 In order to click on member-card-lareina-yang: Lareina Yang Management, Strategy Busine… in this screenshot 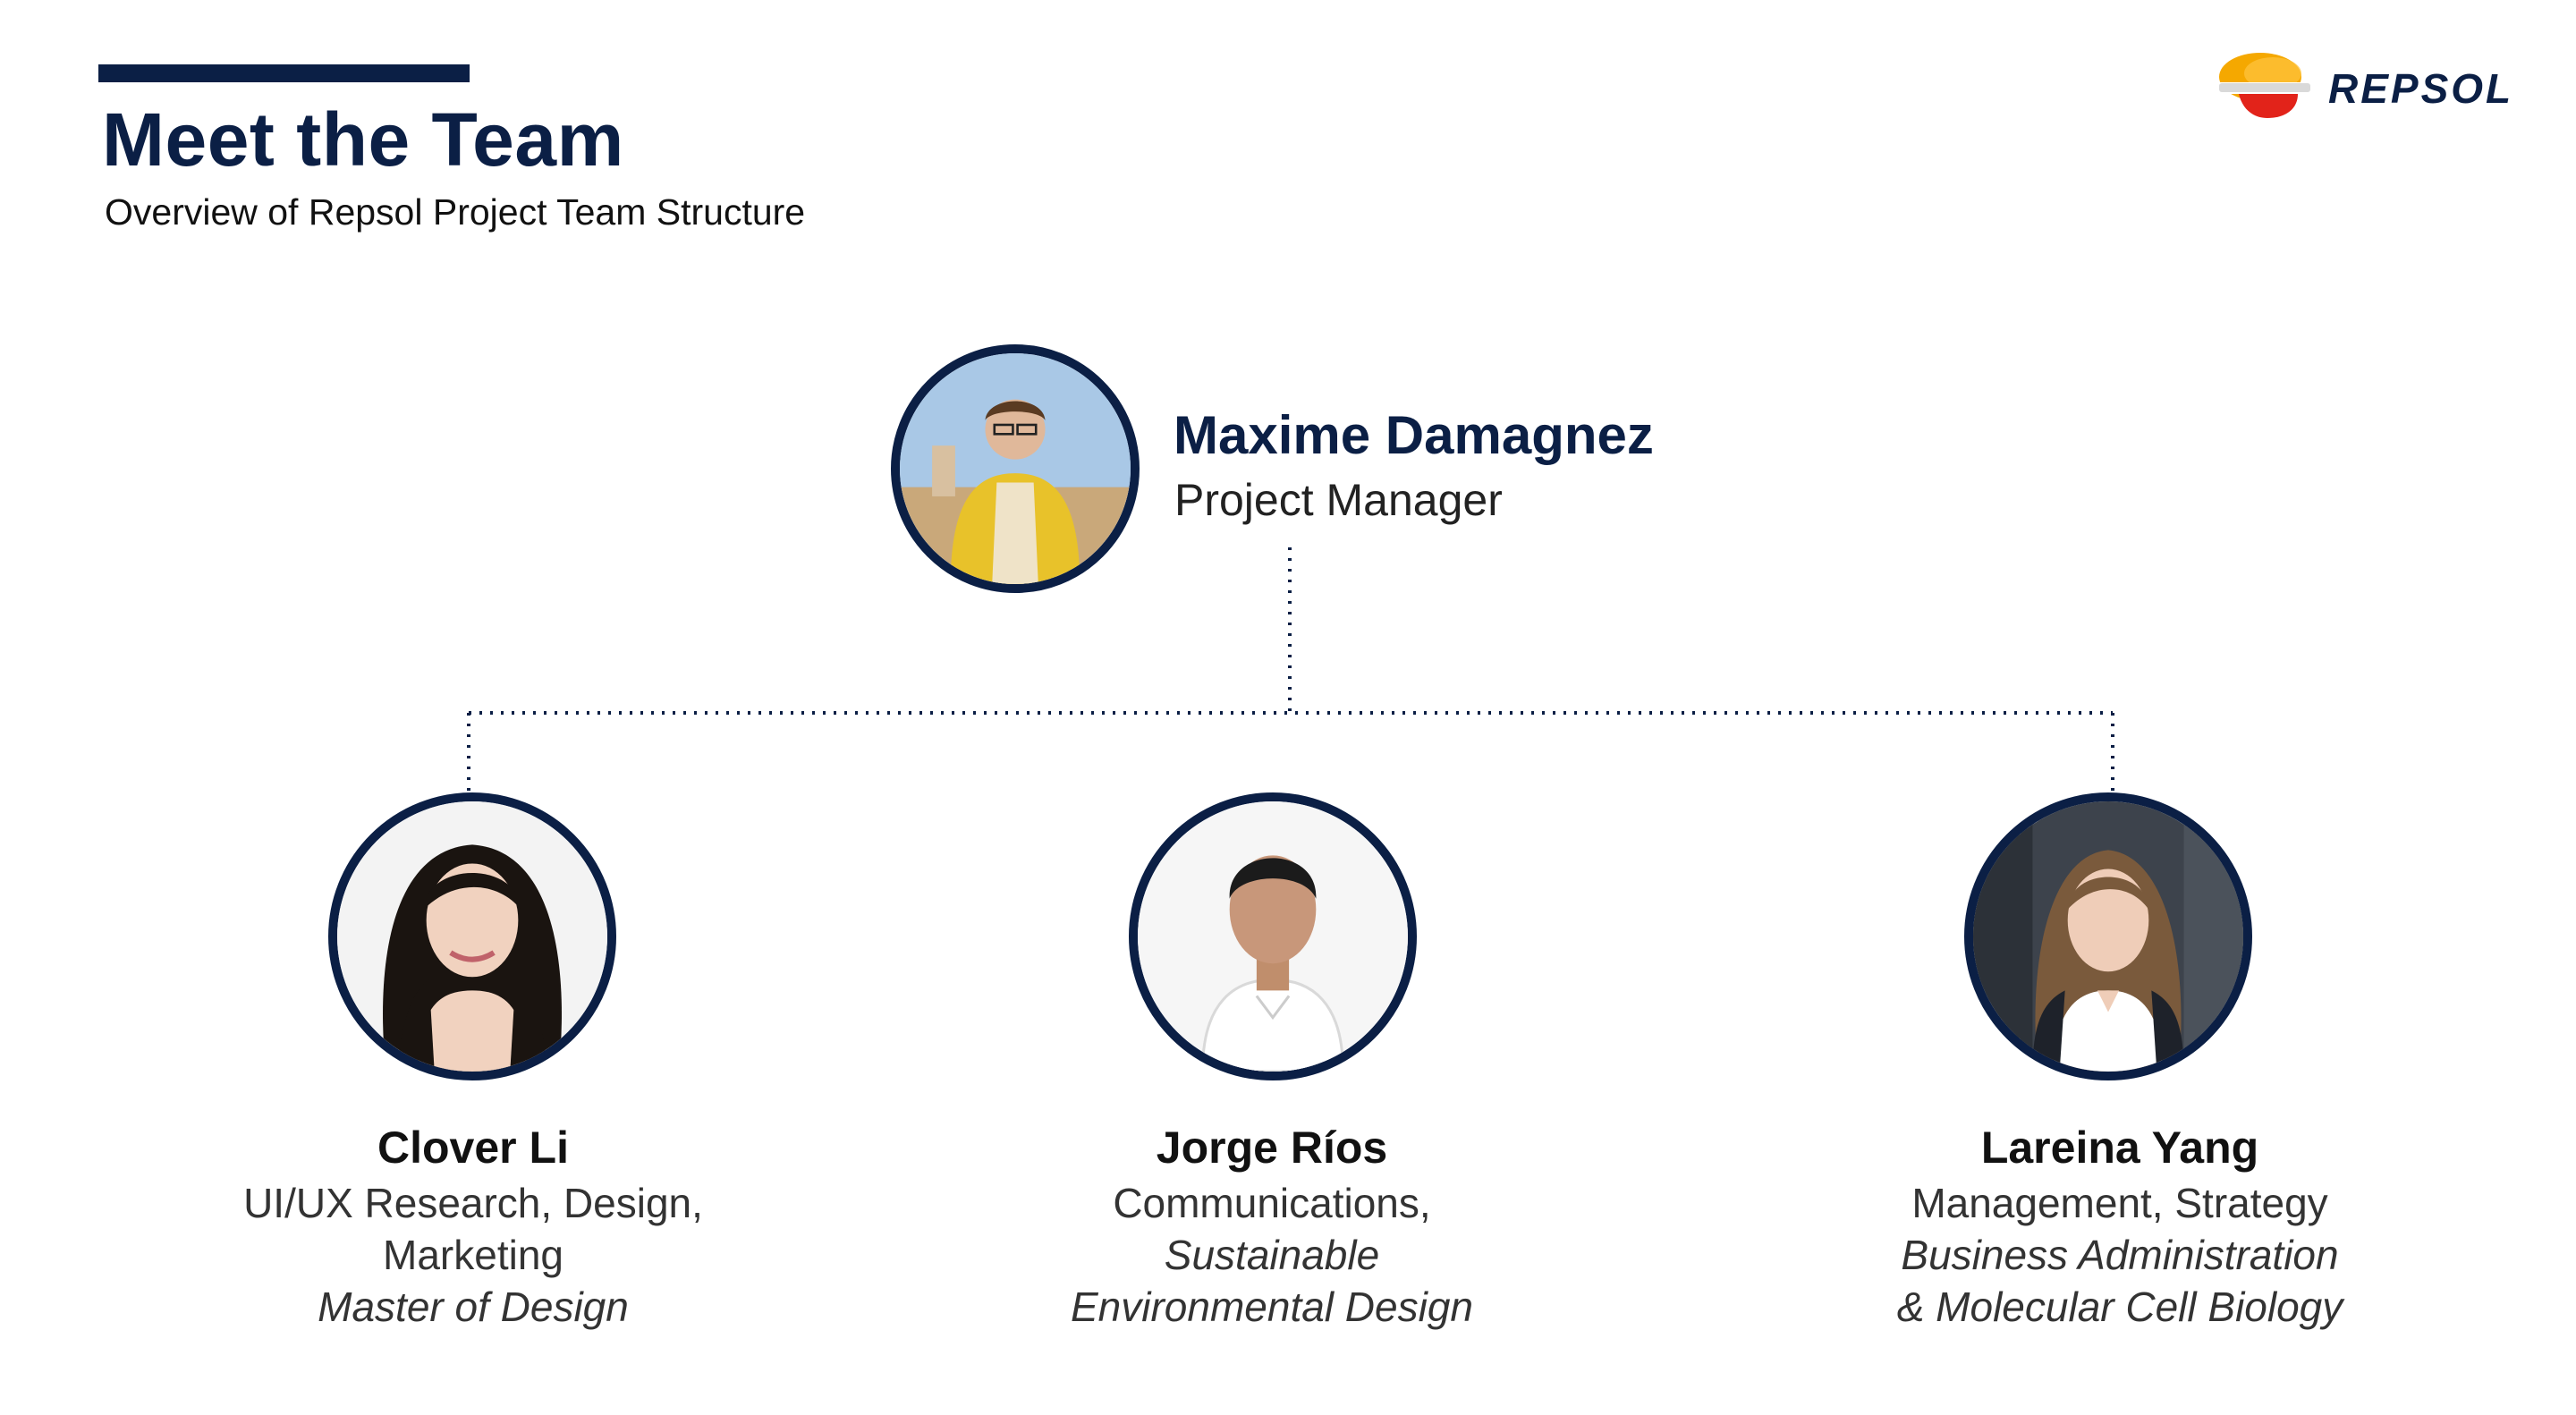, I will do `click(2120, 1226)`.